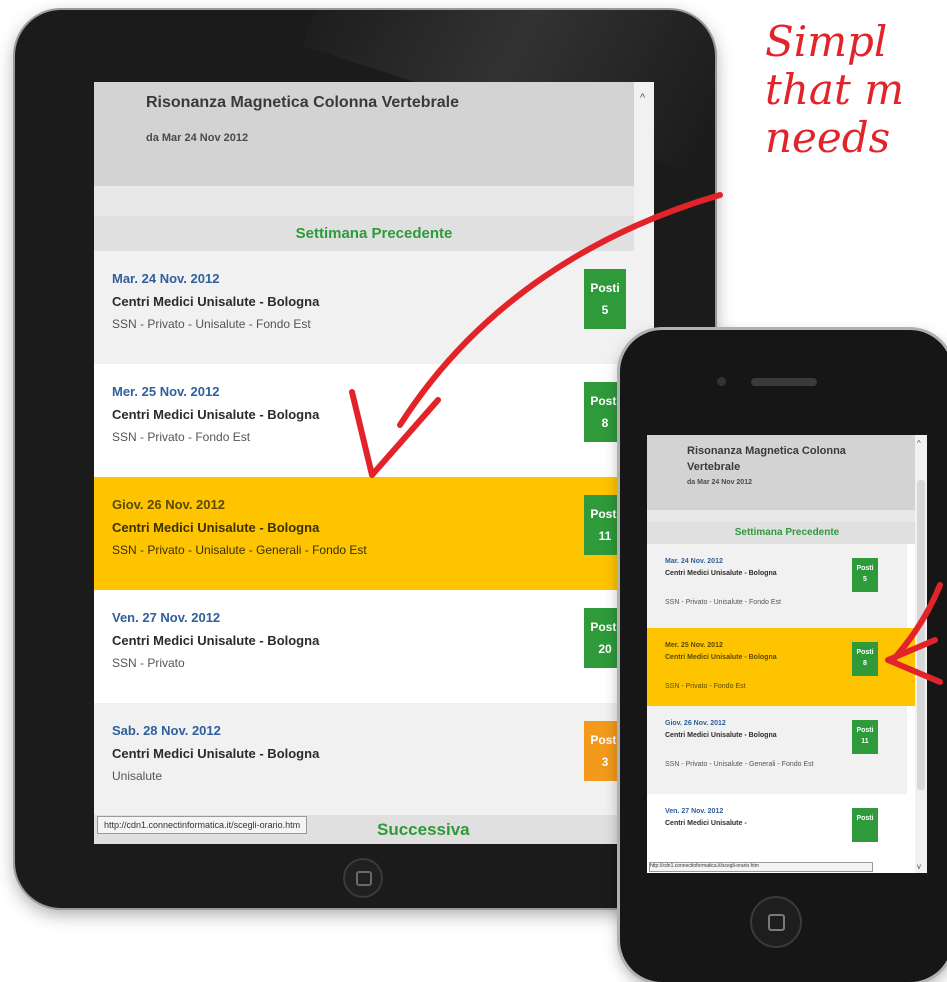 Image resolution: width=947 pixels, height=982 pixels. Describe the element at coordinates (721, 381) in the screenshot. I see `camera-icon` at that location.